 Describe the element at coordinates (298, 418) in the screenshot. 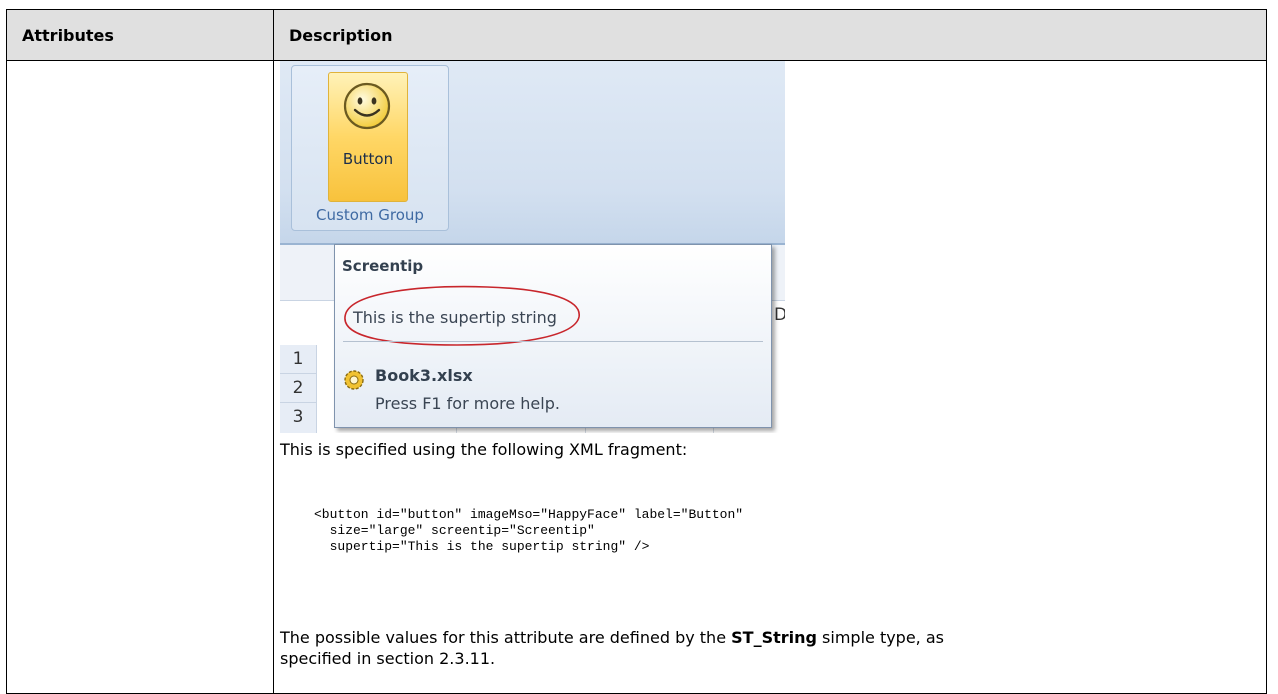

I see `row-number-3: 3` at that location.